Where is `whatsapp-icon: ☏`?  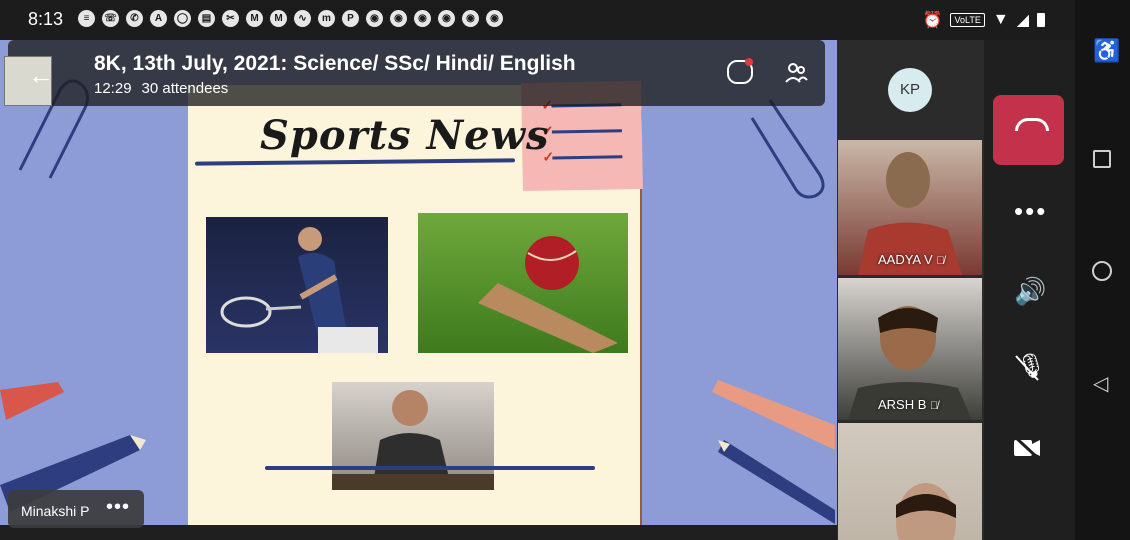 whatsapp-icon: ☏ is located at coordinates (110, 18).